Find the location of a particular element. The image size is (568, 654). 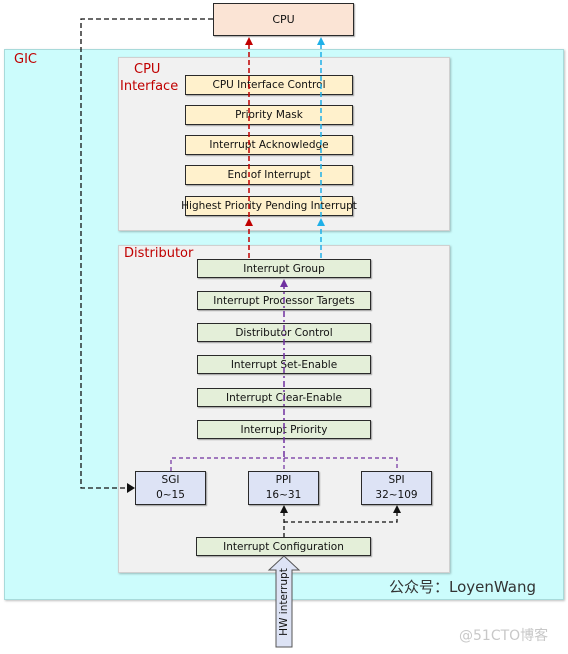

red-arrowhead-lower is located at coordinates (249, 222).